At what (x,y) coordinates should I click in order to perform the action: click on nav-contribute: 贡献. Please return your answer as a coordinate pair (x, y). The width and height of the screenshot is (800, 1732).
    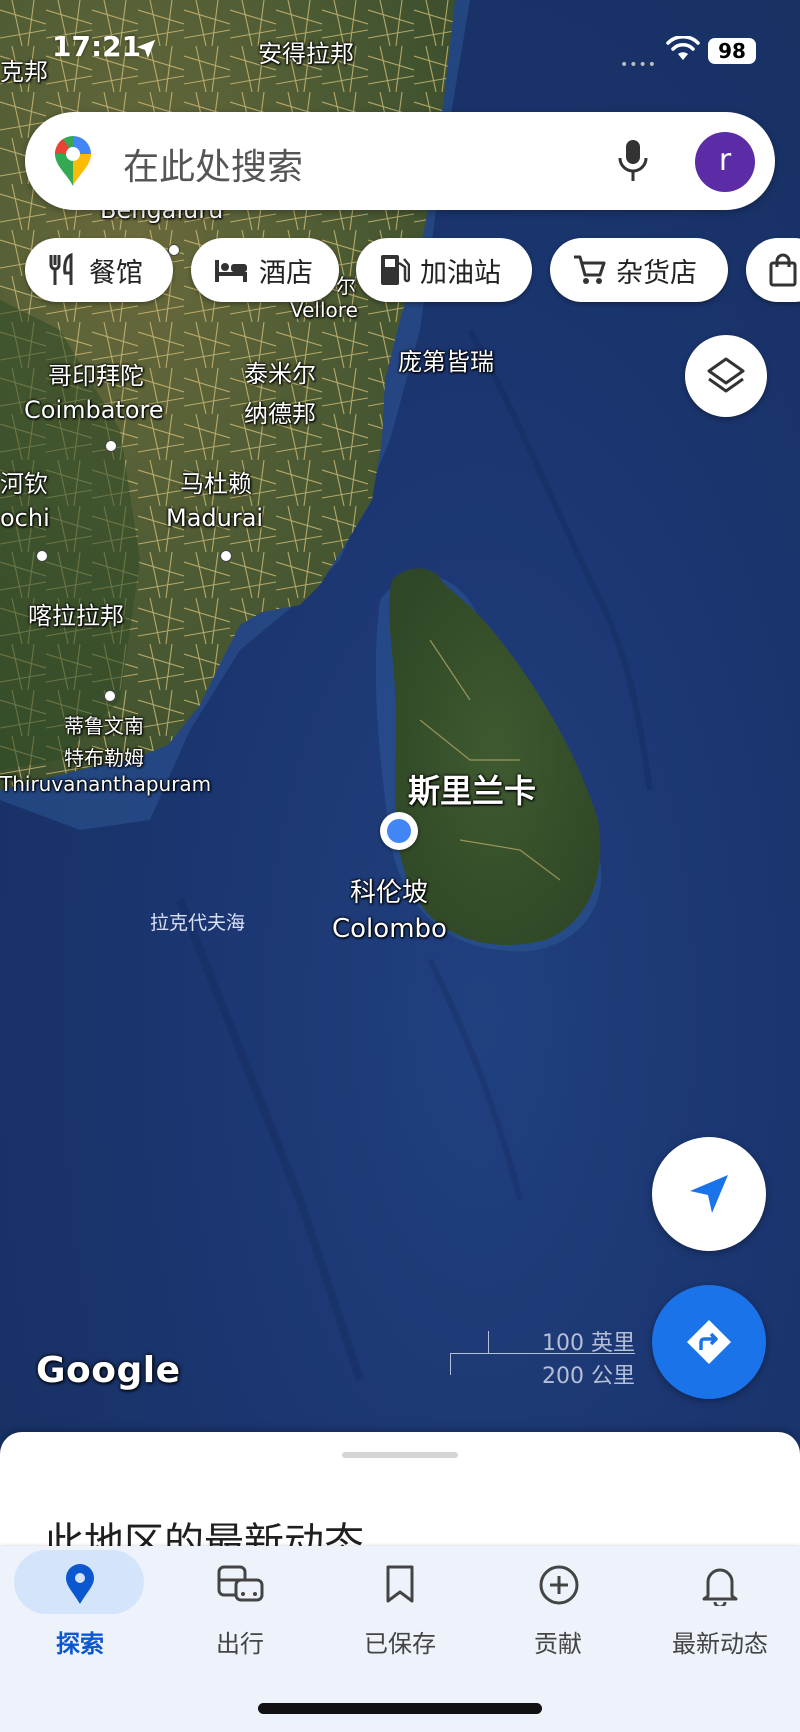
    Looking at the image, I should click on (558, 1606).